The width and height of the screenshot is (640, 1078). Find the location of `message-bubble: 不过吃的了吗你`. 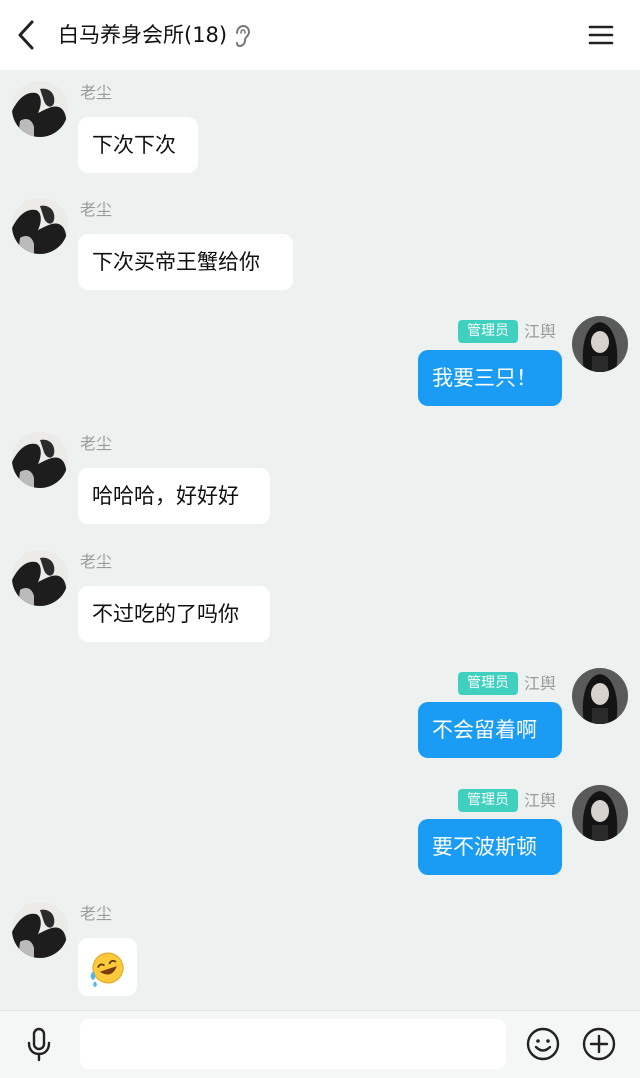

message-bubble: 不过吃的了吗你 is located at coordinates (174, 614).